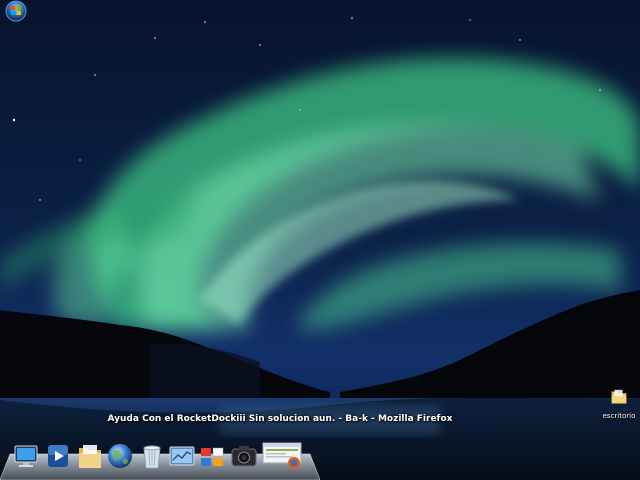 This screenshot has width=640, height=480. I want to click on dock-item-control-panel, so click(182, 456).